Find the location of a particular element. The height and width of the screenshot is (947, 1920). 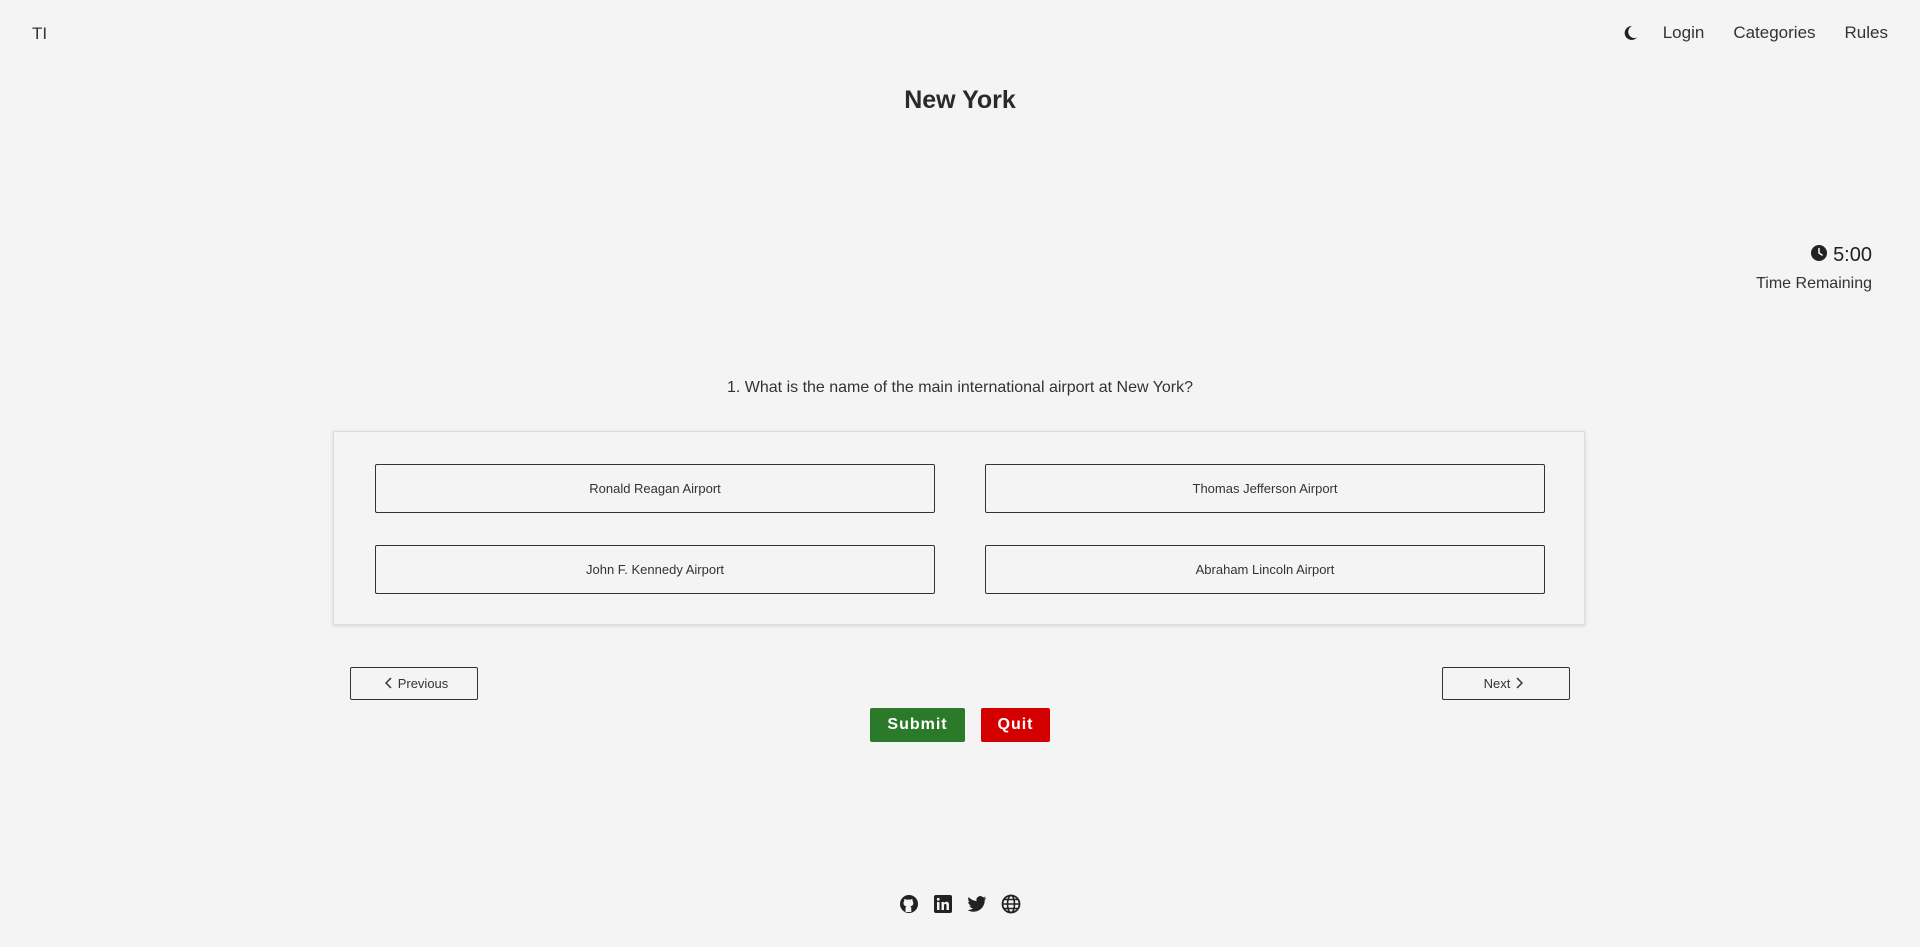

moon-icon is located at coordinates (1630, 33).